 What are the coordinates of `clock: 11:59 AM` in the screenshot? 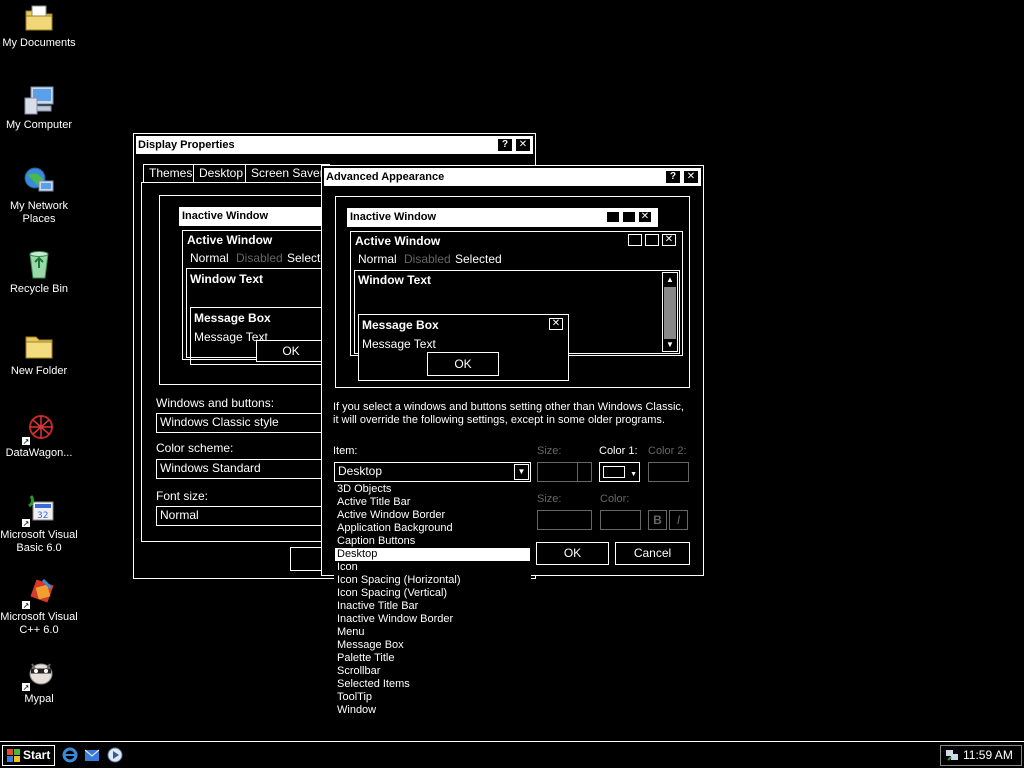 It's located at (988, 755).